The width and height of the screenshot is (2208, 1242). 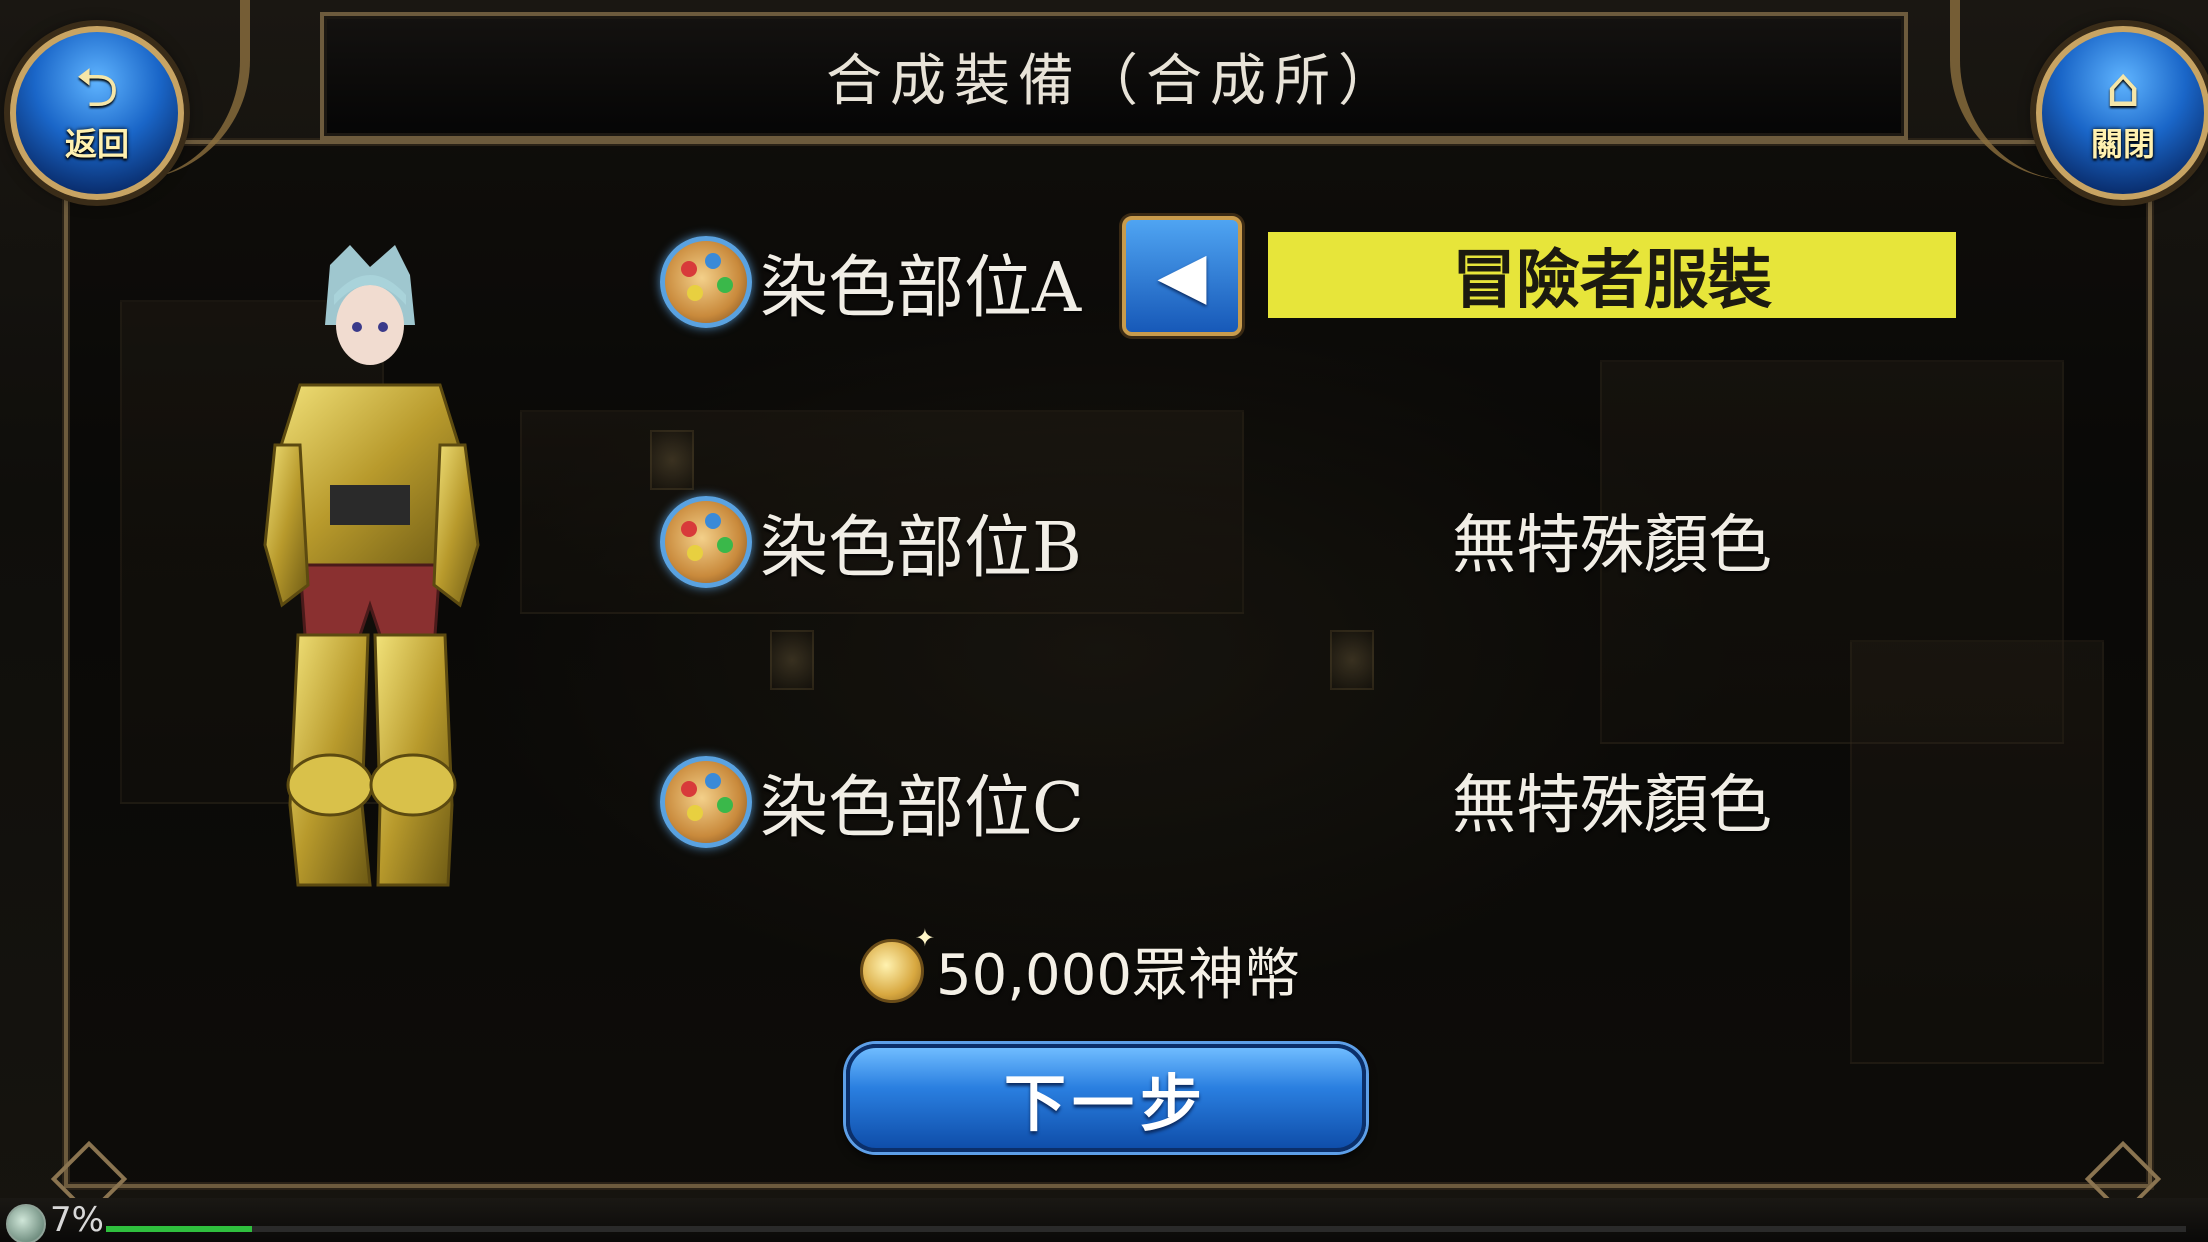 What do you see at coordinates (922, 808) in the screenshot?
I see `dye-slot-label: 染色部位C` at bounding box center [922, 808].